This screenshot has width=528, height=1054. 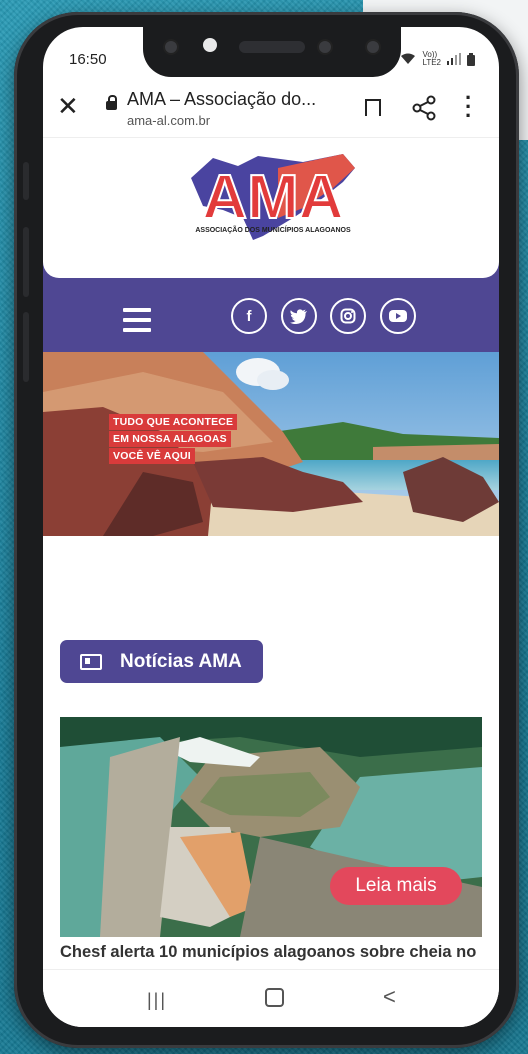 I want to click on camera-lens-icon, so click(x=325, y=47).